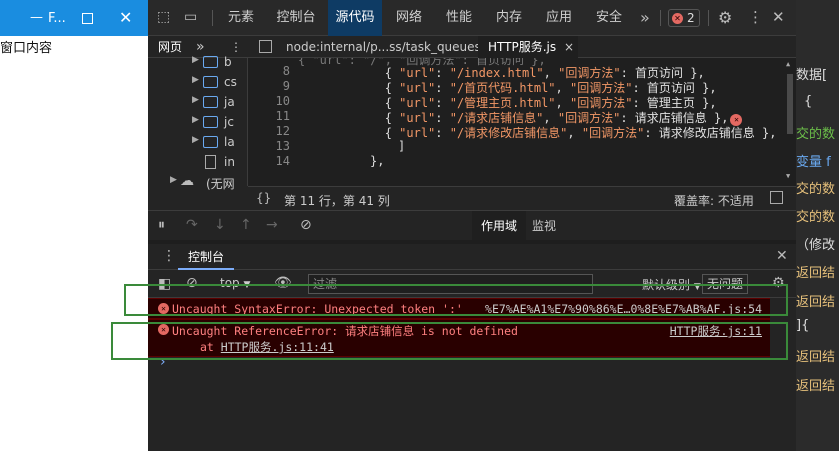 The image size is (839, 451). I want to click on tab-application: 应用, so click(559, 18).